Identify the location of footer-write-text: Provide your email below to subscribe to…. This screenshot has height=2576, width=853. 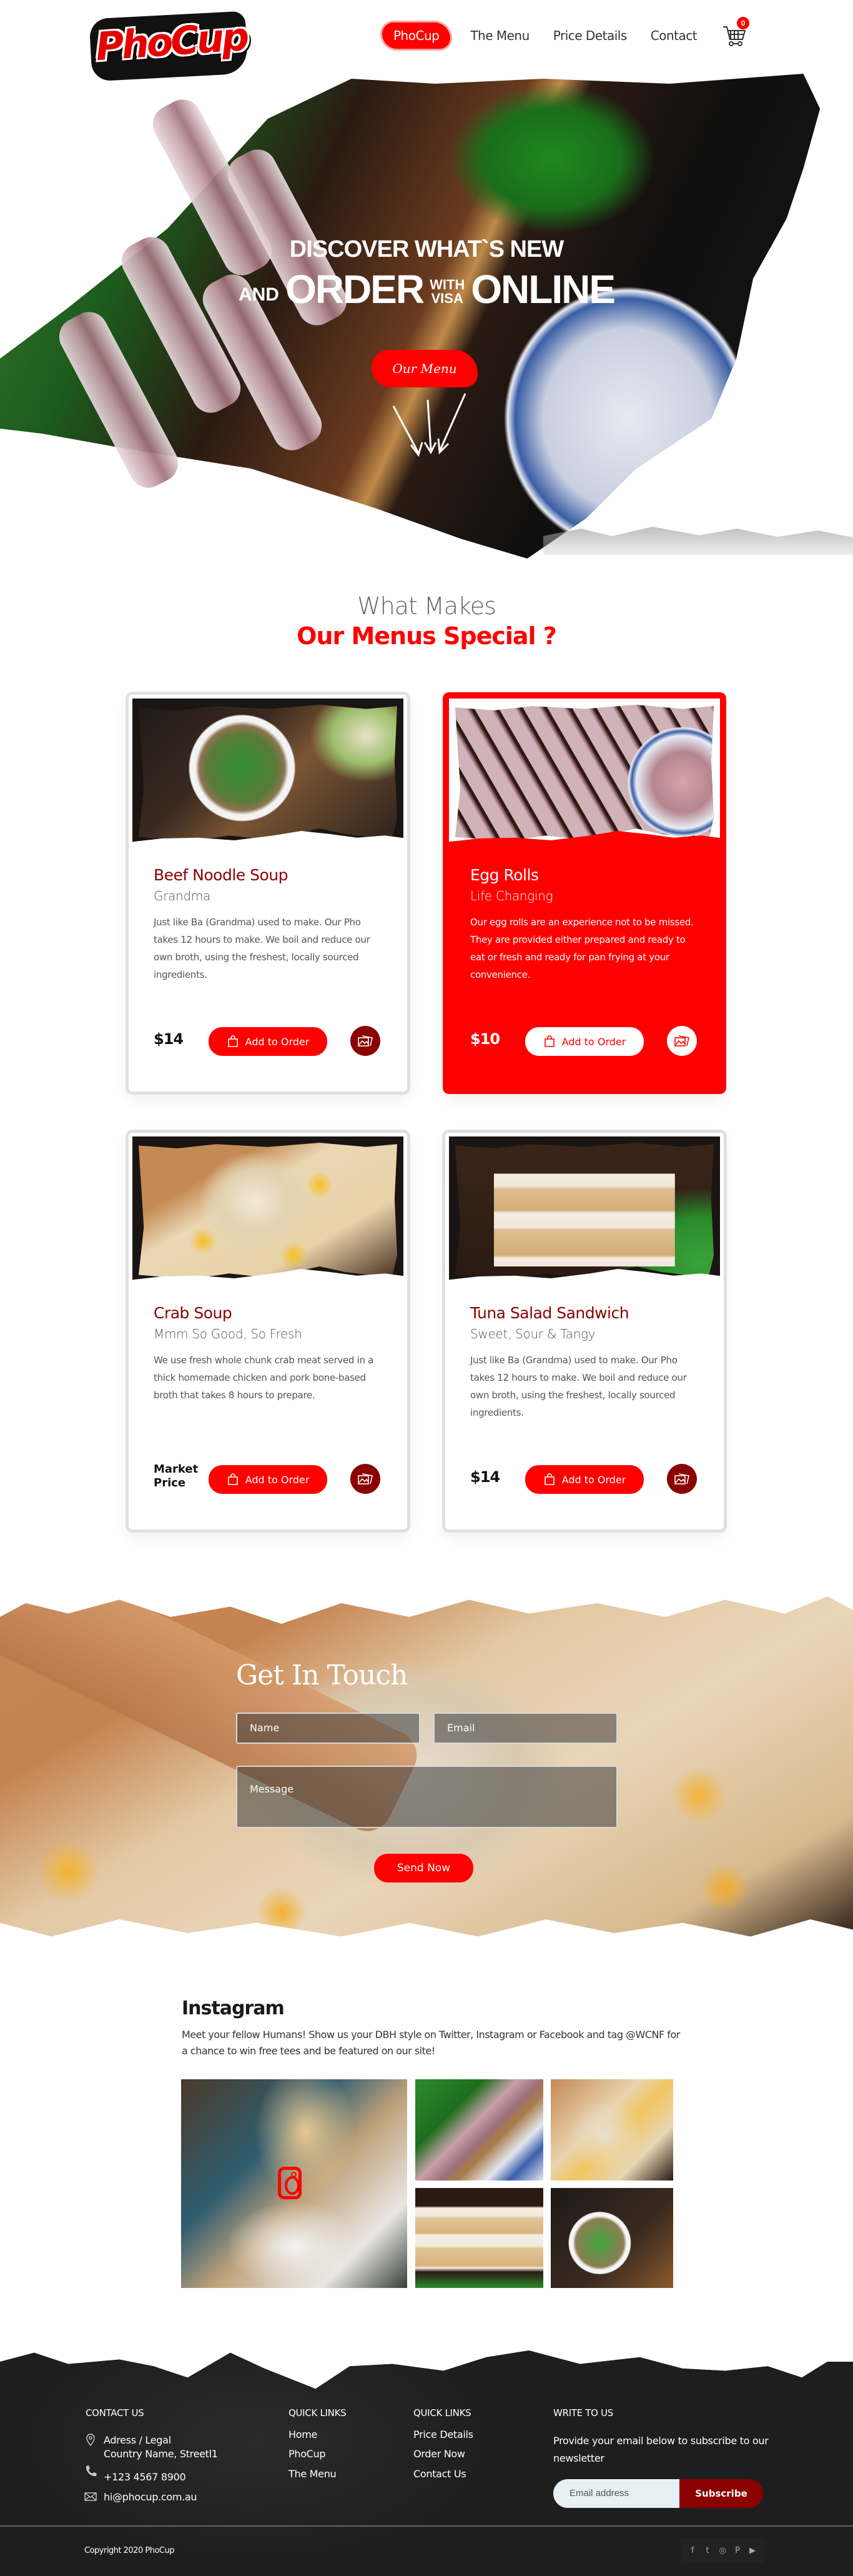
(661, 2449).